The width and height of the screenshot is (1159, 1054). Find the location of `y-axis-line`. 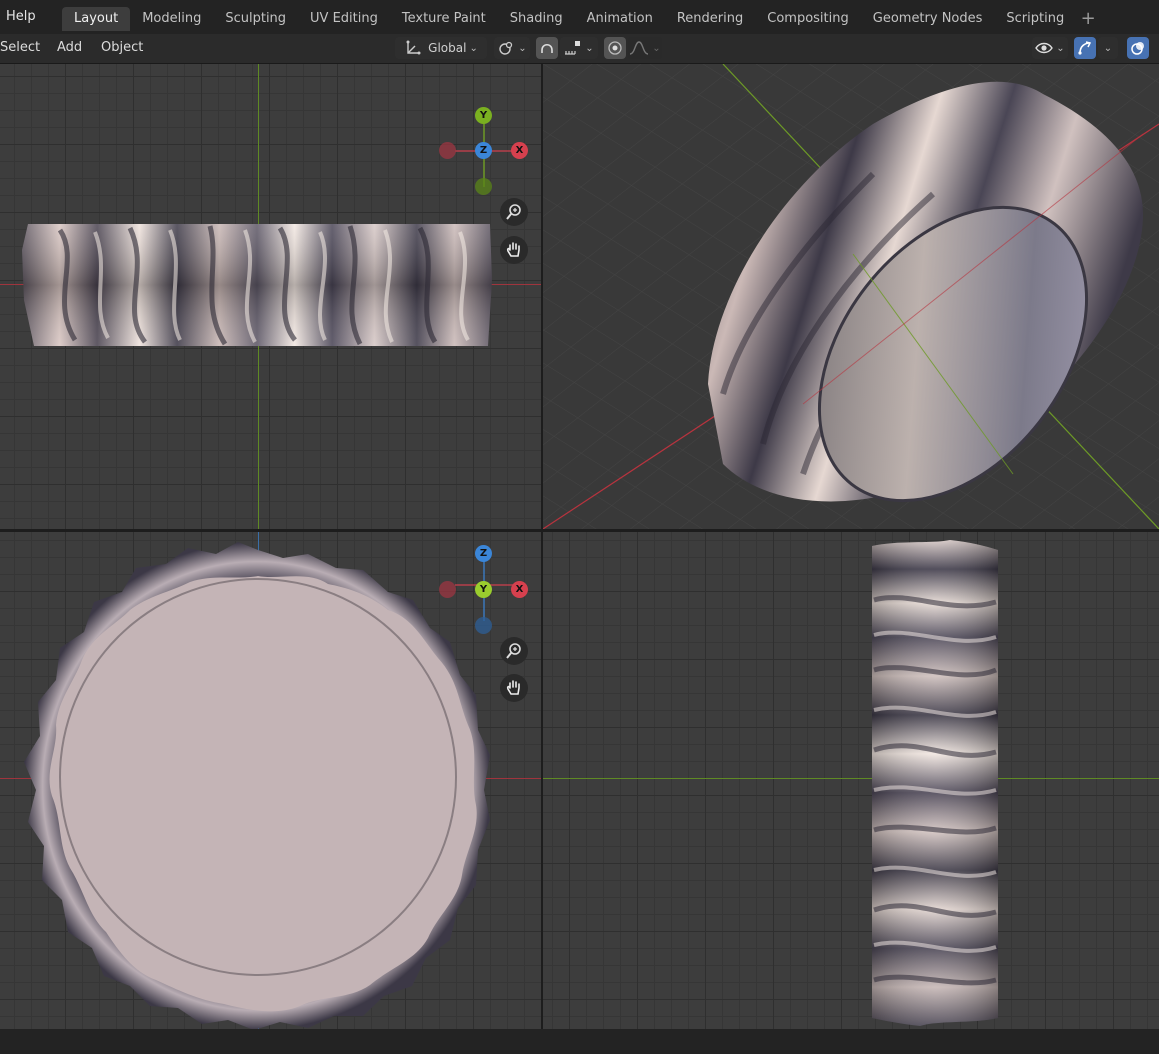

y-axis-line is located at coordinates (851, 778).